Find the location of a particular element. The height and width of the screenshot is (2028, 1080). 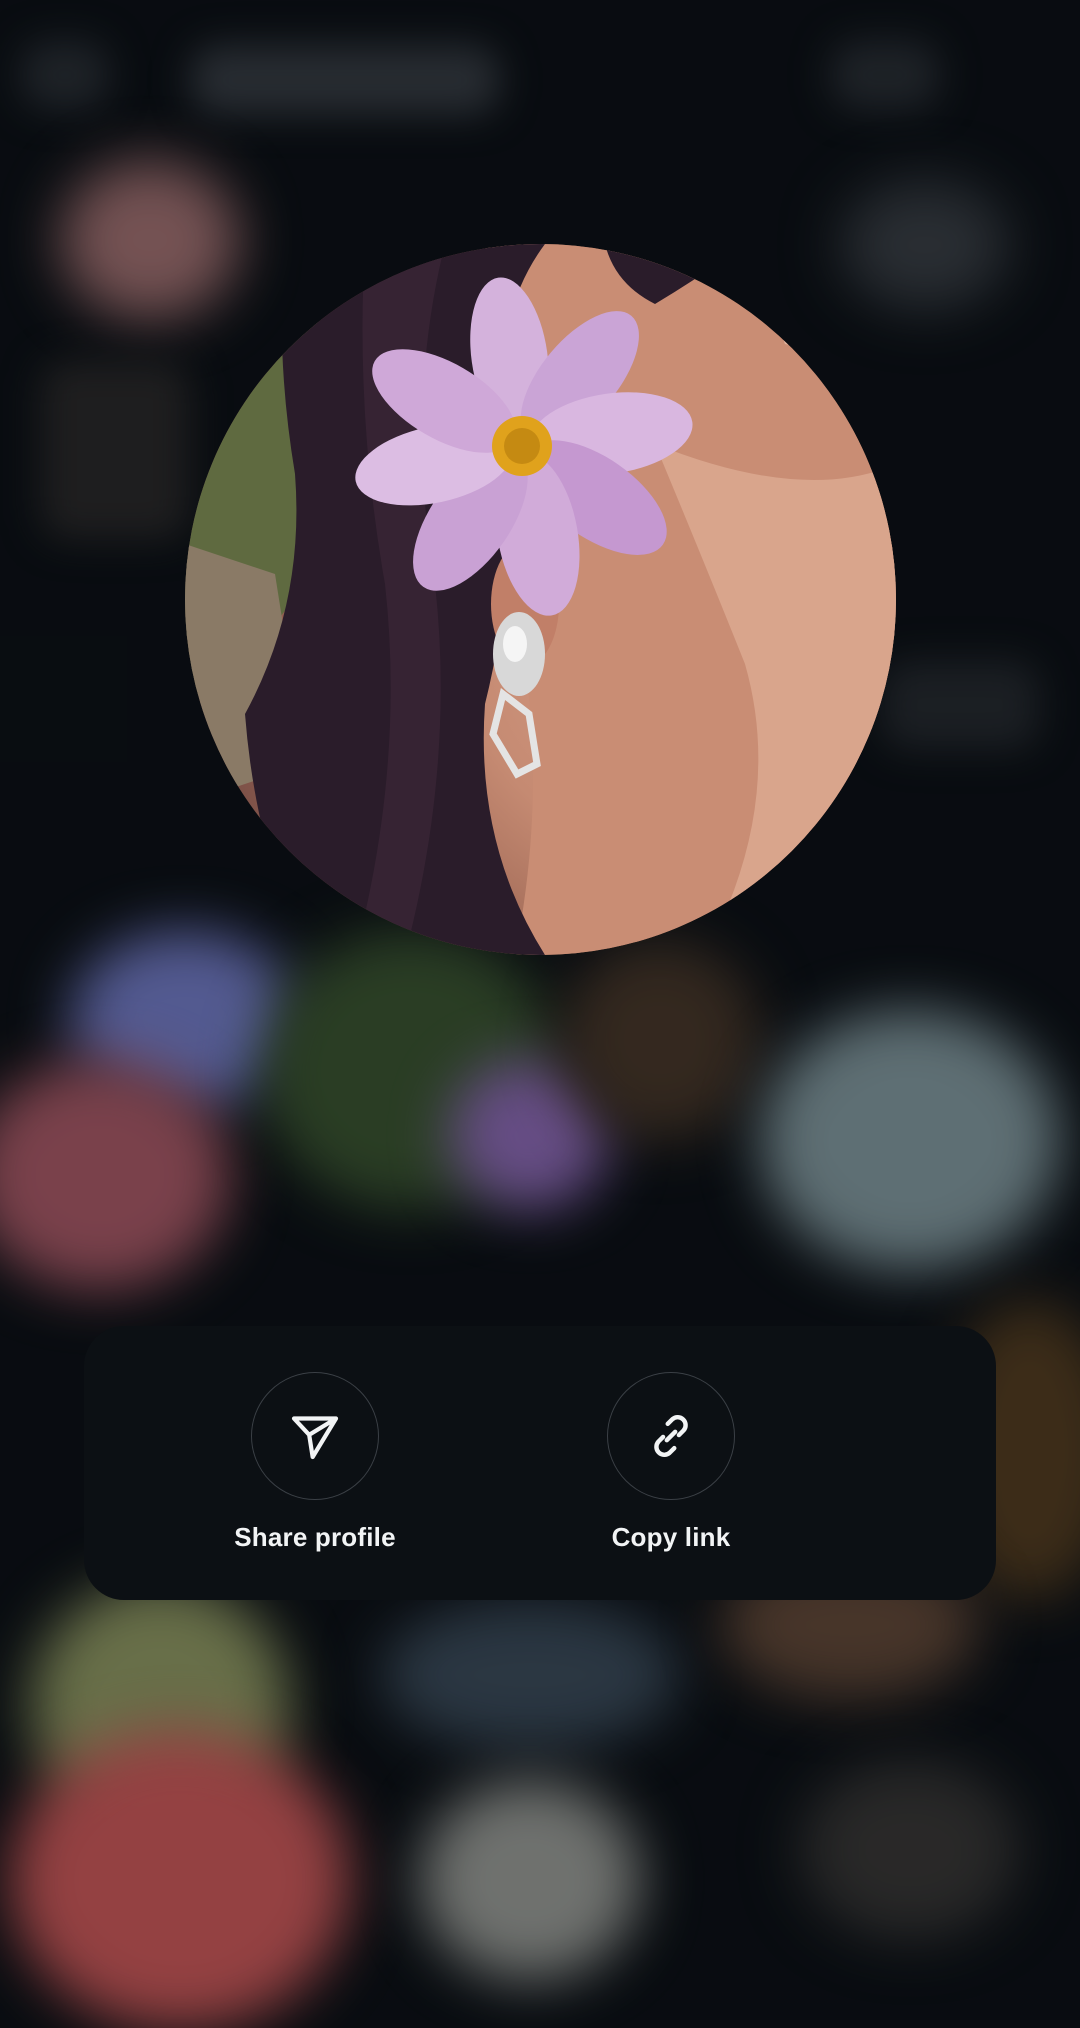

copy-link-label: Copy link is located at coordinates (671, 1537).